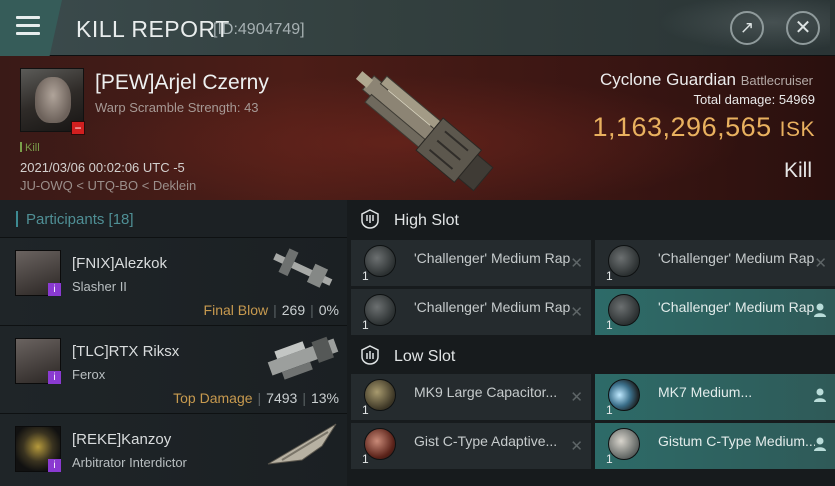  What do you see at coordinates (417, 28) in the screenshot?
I see `top-bar: KILL REPORT [ID:4904749] ↗ ✕` at bounding box center [417, 28].